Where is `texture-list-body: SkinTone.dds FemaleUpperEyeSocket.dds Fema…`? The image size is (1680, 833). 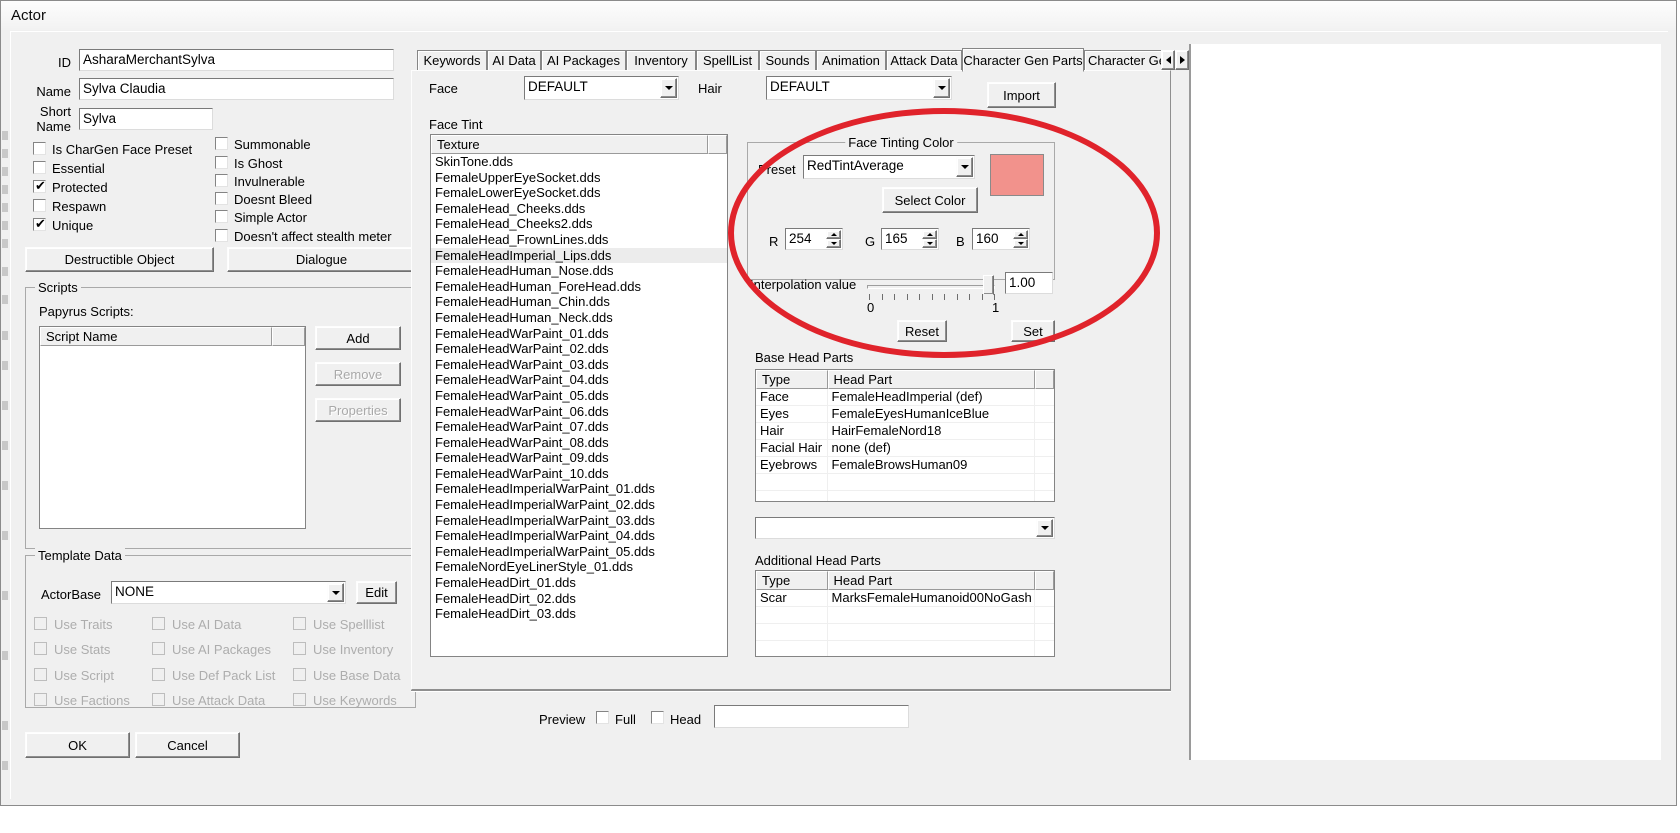
texture-list-body: SkinTone.dds FemaleUpperEyeSocket.dds Fema… is located at coordinates (579, 388).